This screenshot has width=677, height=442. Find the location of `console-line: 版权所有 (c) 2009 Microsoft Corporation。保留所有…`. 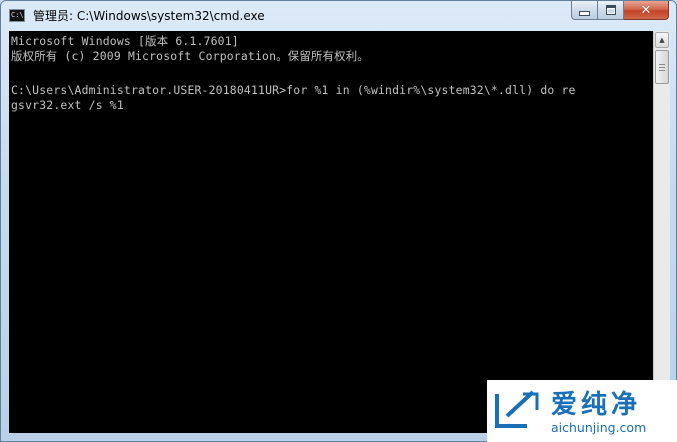

console-line: 版权所有 (c) 2009 Microsoft Corporation。保留所有… is located at coordinates (190, 56).